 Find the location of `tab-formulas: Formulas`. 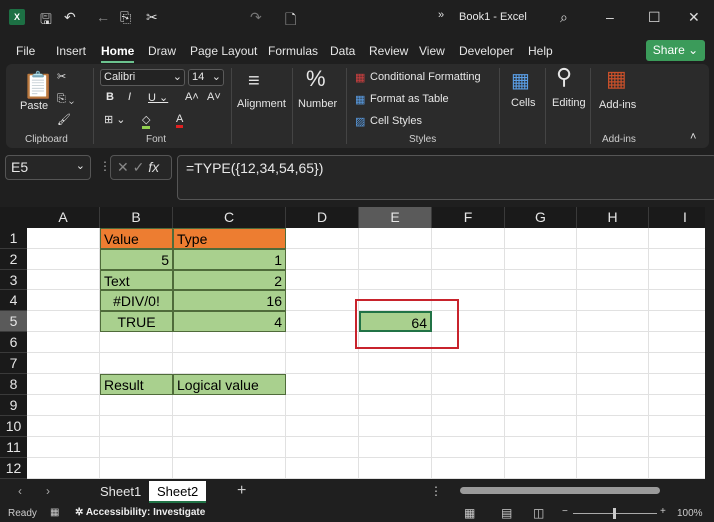

tab-formulas: Formulas is located at coordinates (293, 51).